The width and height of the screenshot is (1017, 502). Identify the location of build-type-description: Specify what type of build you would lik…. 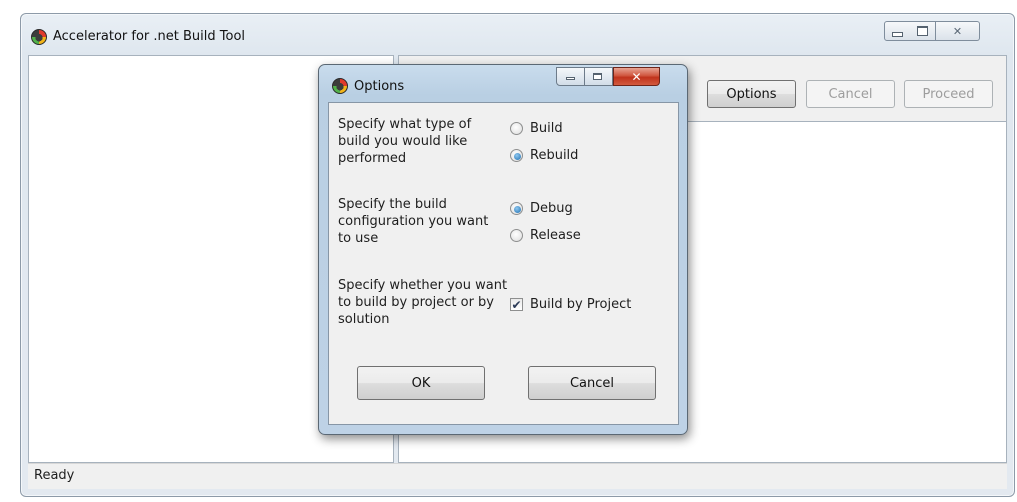
(405, 141).